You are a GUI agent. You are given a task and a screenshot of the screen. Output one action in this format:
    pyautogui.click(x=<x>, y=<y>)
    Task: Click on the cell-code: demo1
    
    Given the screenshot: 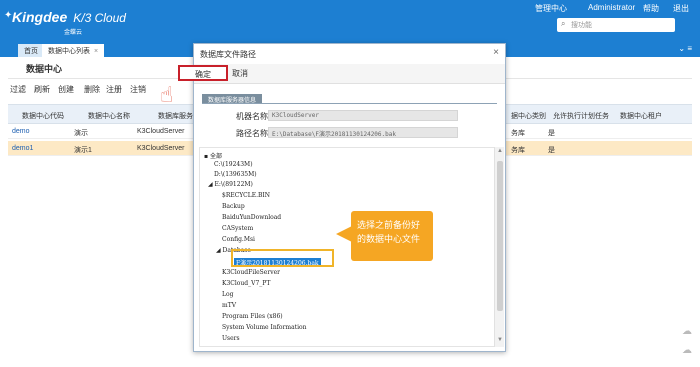 What is the action you would take?
    pyautogui.click(x=22, y=148)
    